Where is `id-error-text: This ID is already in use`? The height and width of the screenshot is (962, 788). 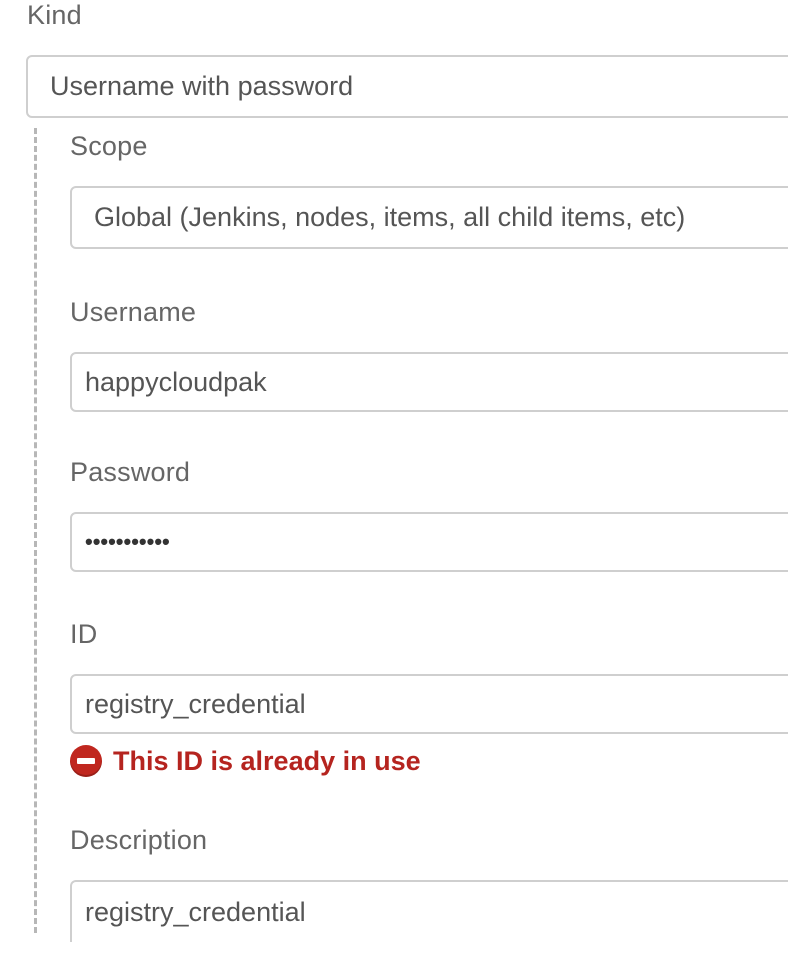
id-error-text: This ID is already in use is located at coordinates (267, 760).